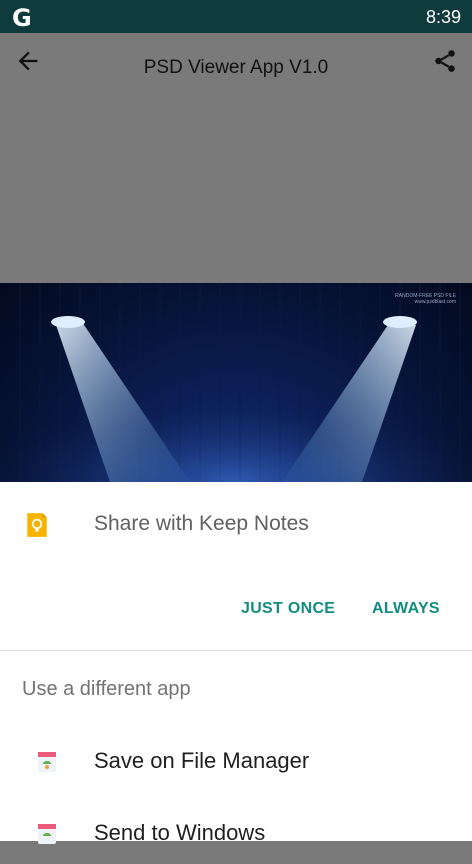  What do you see at coordinates (406, 609) in the screenshot?
I see `always-button: ALWAYS` at bounding box center [406, 609].